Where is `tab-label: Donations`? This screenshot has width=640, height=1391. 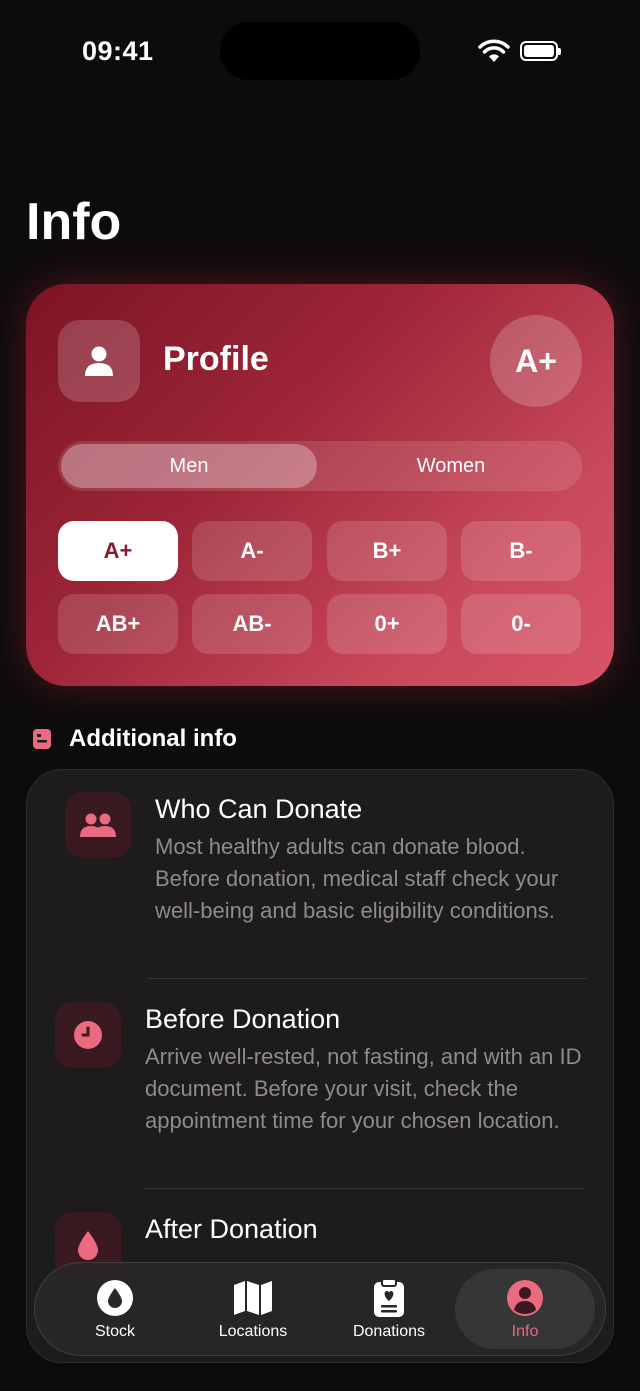 tab-label: Donations is located at coordinates (389, 1331).